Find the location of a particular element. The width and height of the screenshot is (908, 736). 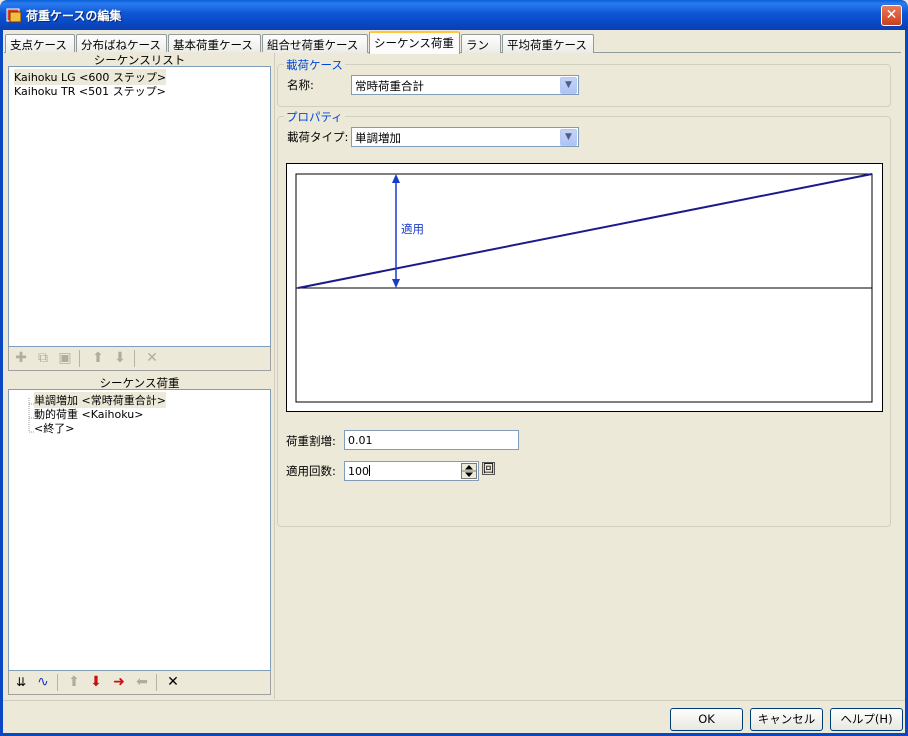

tree-item: <終了> is located at coordinates (54, 428).